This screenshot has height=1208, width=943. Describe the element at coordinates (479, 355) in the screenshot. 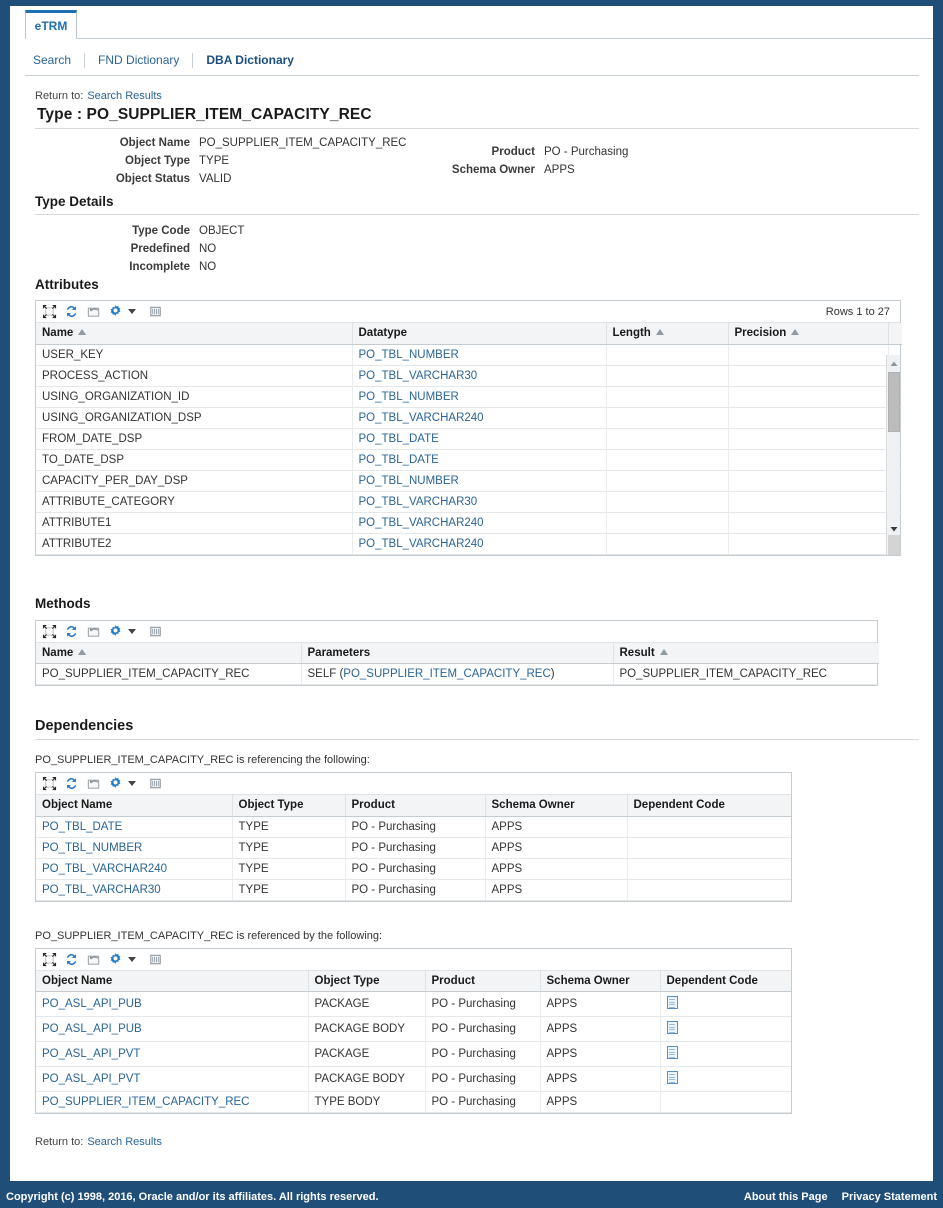

I see `attribute-datatype-cell: PO_TBL_NUMBER` at that location.